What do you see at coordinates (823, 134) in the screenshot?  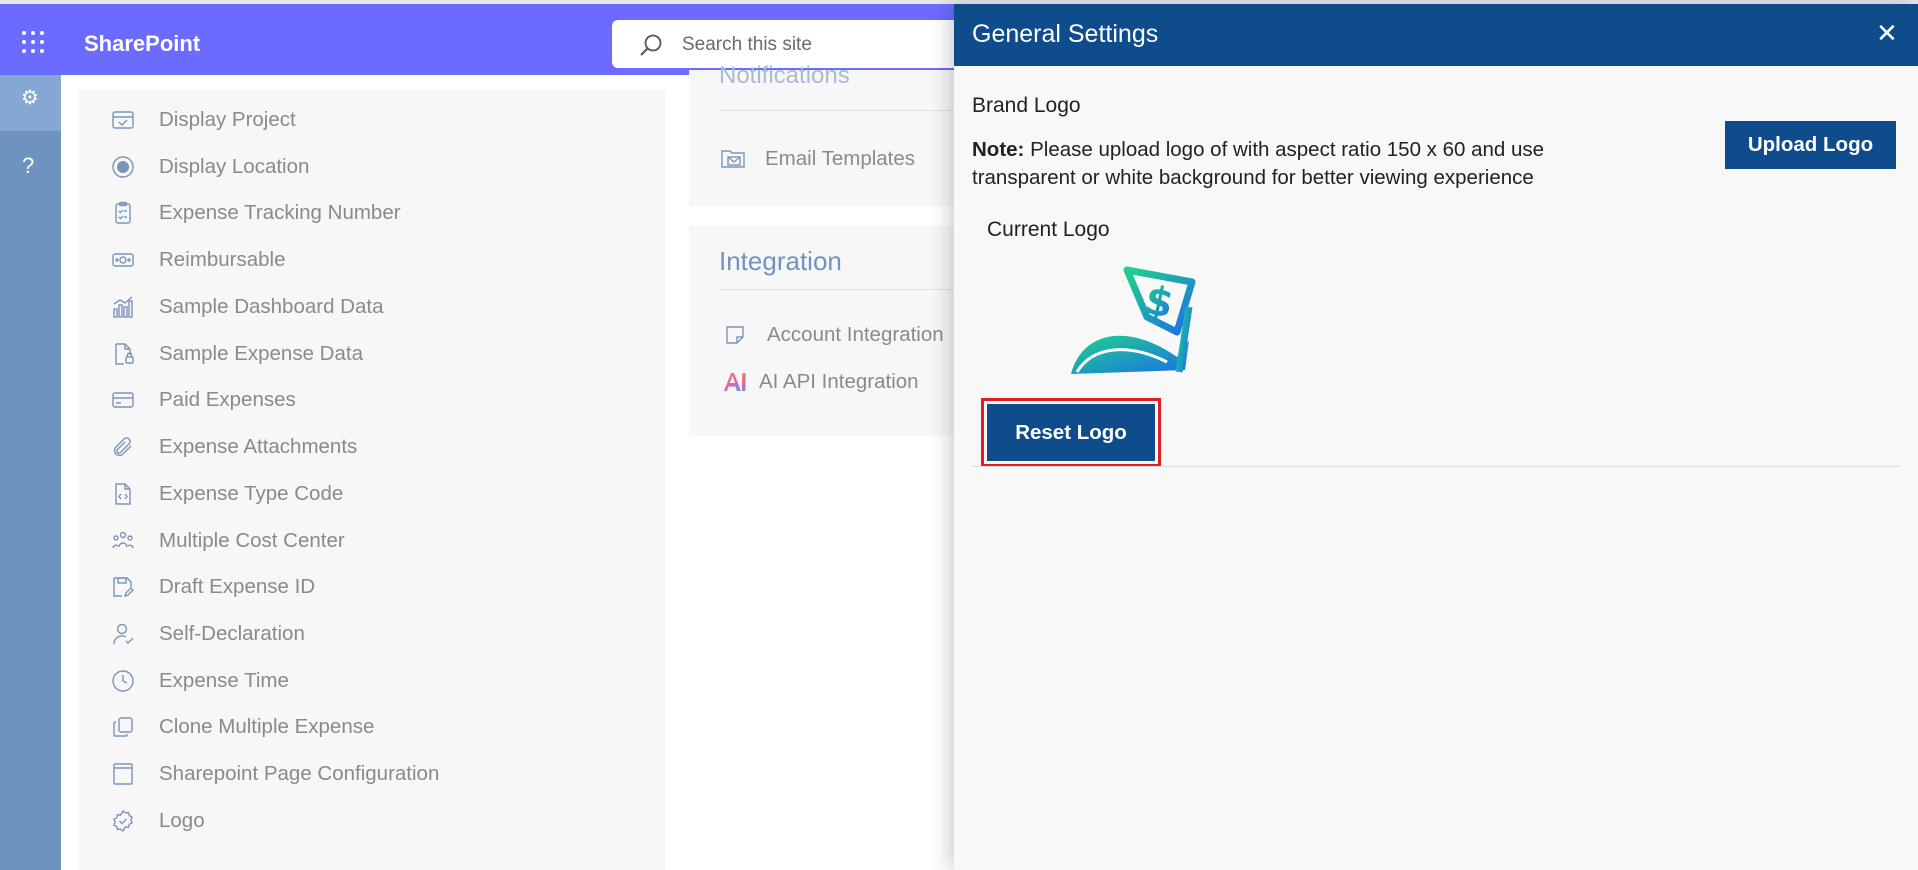 I see `notifications-card: Notifications Email Templates` at bounding box center [823, 134].